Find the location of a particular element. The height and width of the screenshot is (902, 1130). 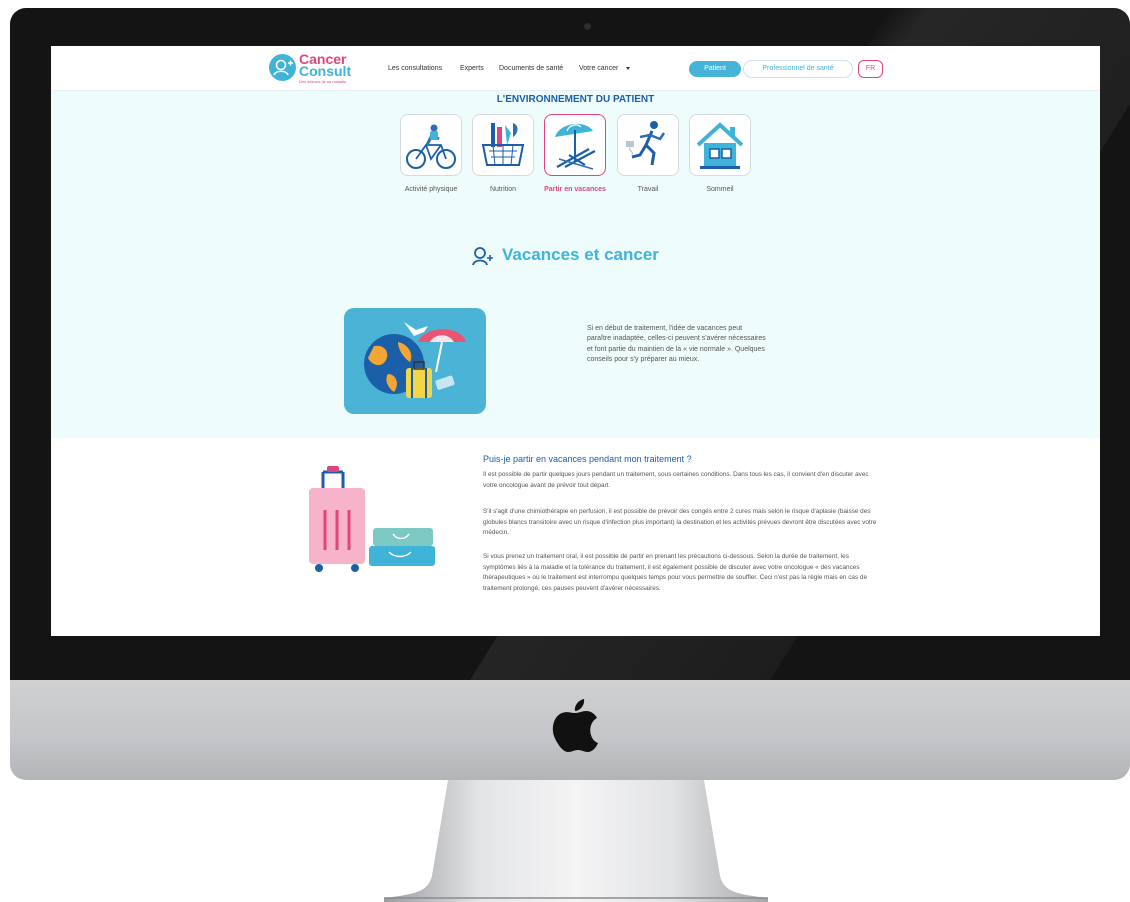

category-sommeil is located at coordinates (720, 145).